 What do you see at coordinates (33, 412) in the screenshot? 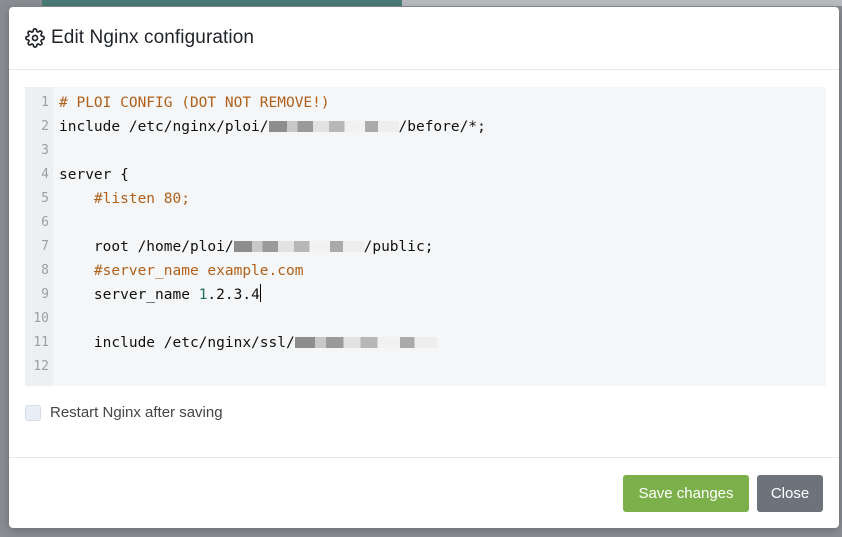
I see `restart-nginx-checkbox` at bounding box center [33, 412].